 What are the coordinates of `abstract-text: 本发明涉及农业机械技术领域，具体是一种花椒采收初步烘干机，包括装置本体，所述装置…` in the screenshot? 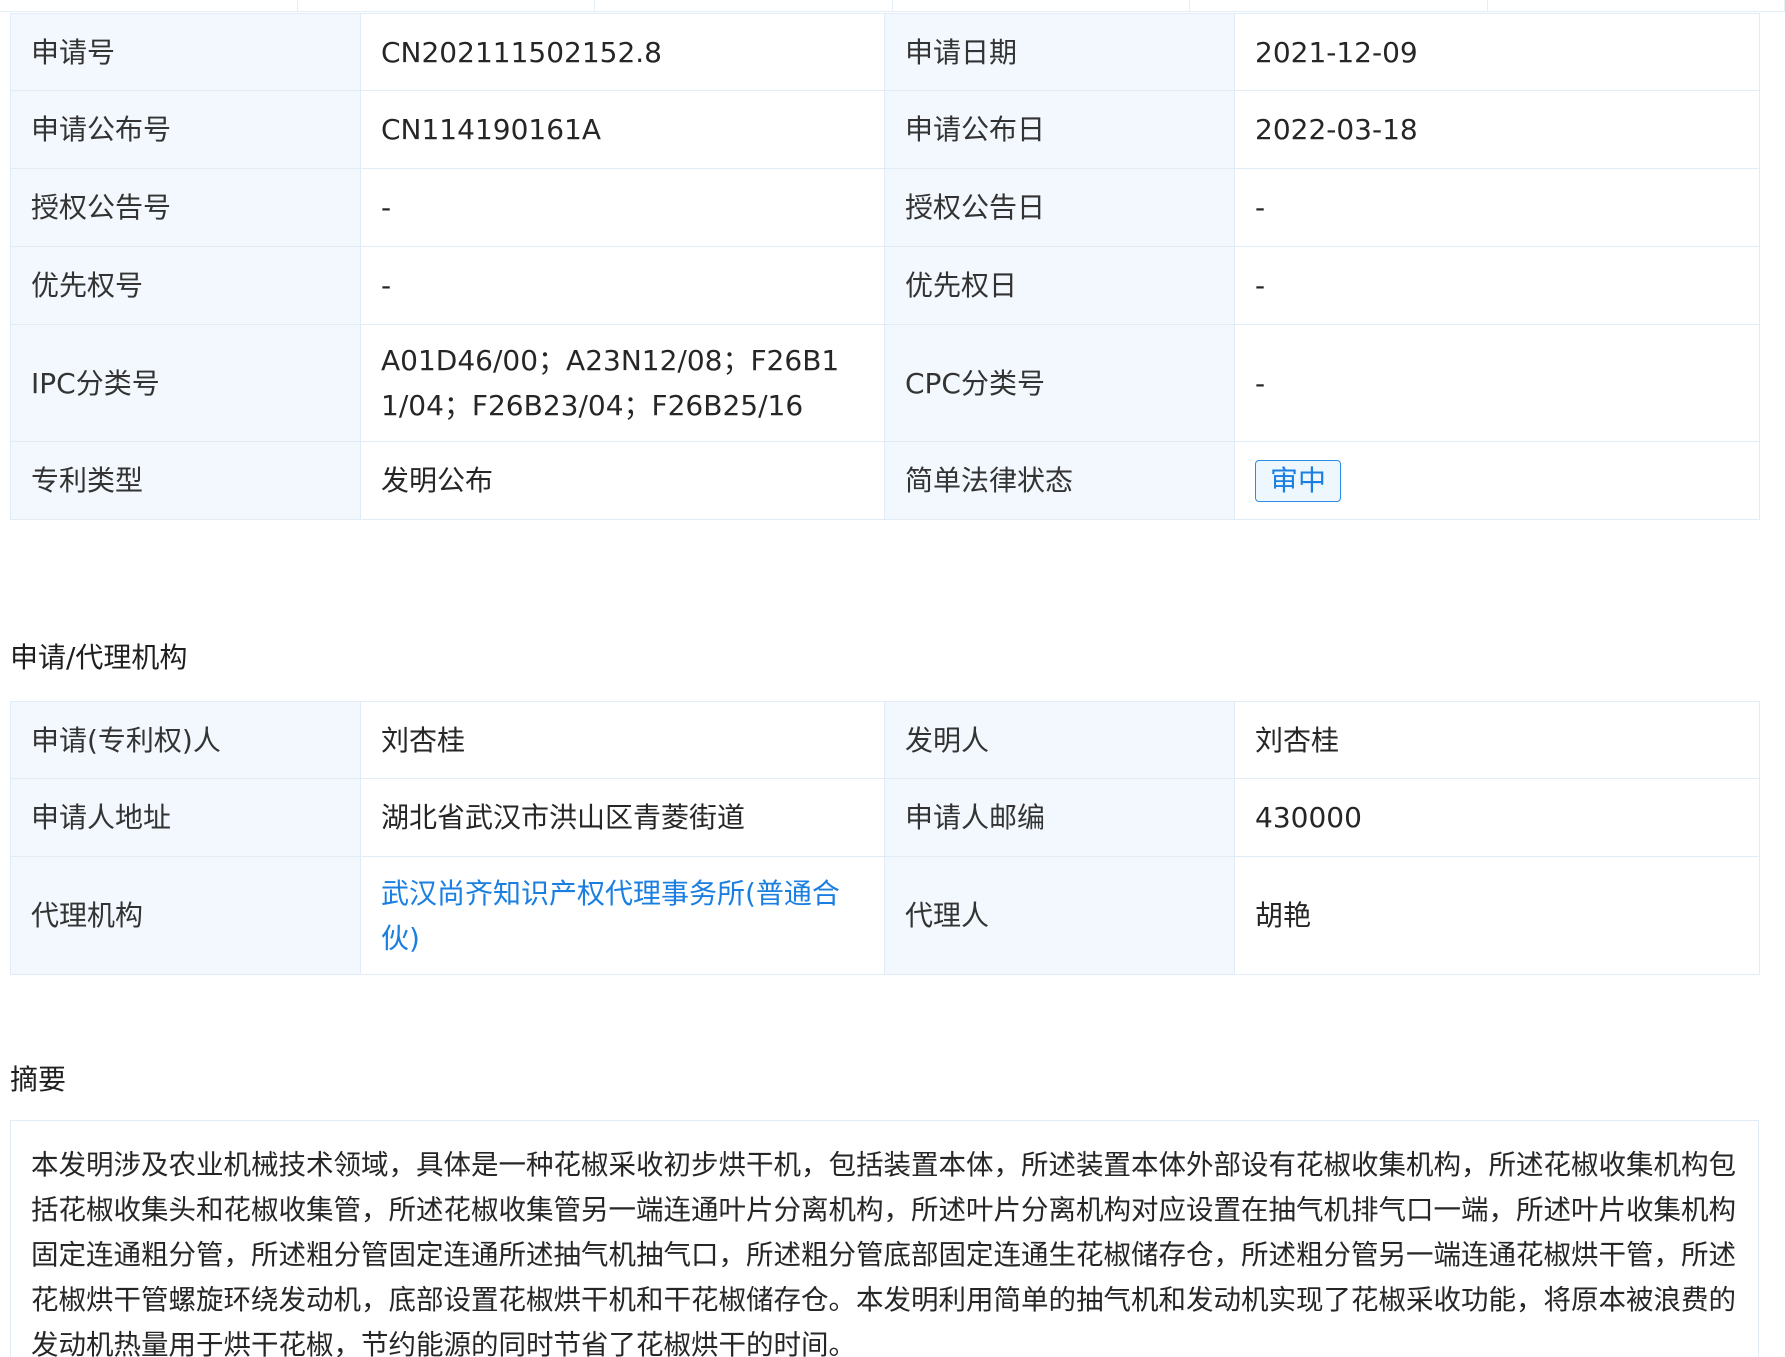 It's located at (883, 1253).